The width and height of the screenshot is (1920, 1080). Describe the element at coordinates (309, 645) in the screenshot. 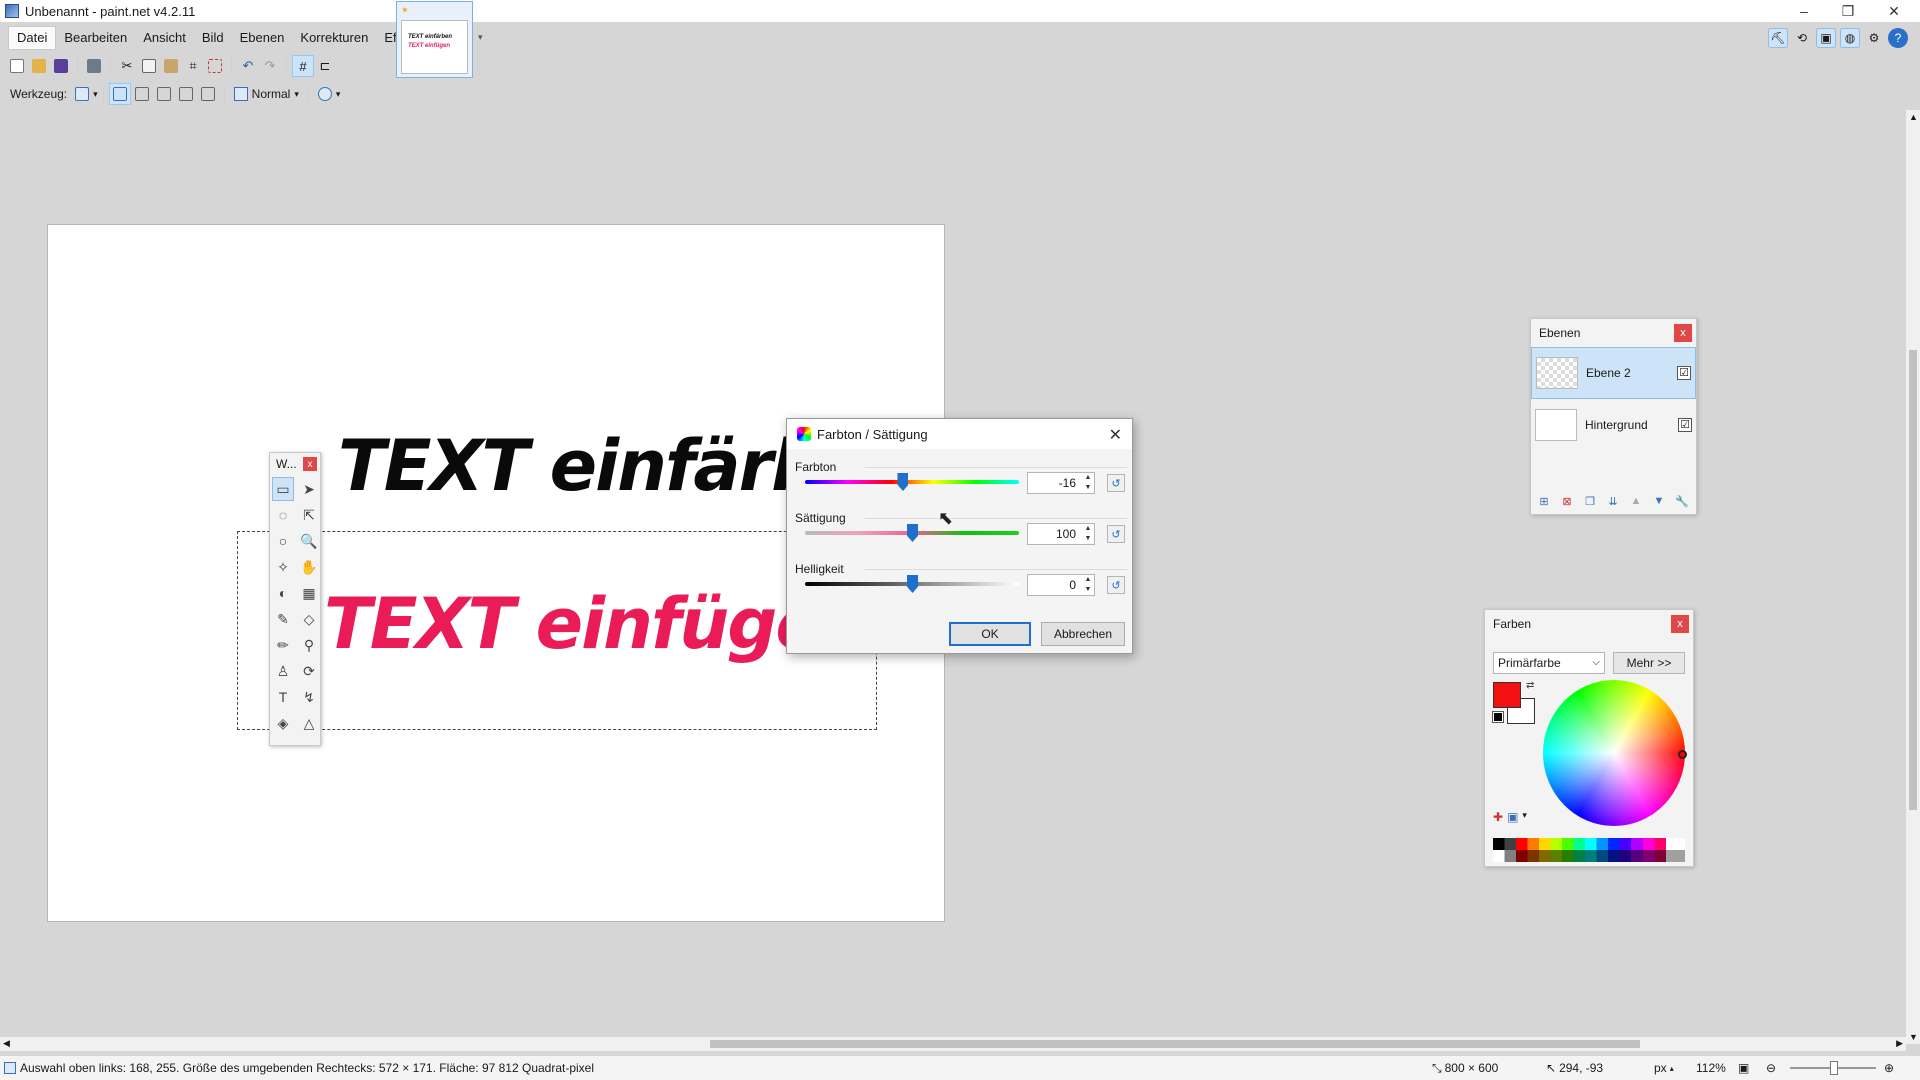

I see `color-picker-tool-icon: ⚲` at that location.